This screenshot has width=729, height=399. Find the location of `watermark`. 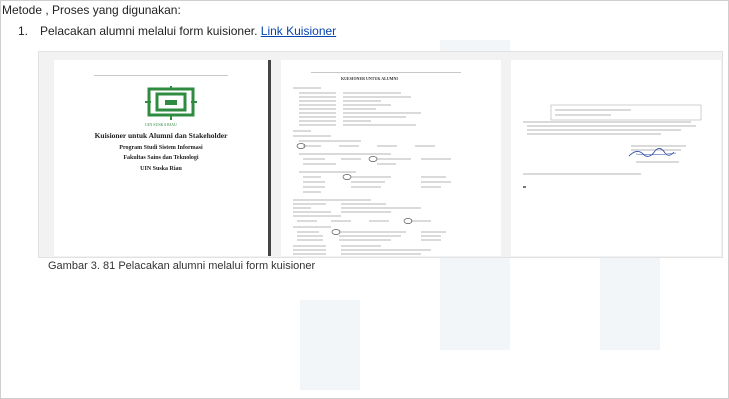

watermark is located at coordinates (330, 345).